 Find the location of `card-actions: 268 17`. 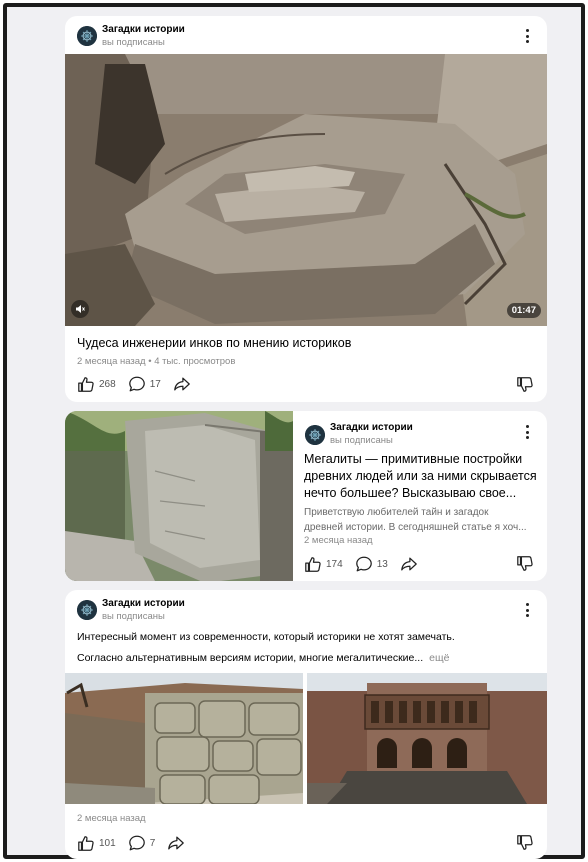

card-actions: 268 17 is located at coordinates (140, 384).